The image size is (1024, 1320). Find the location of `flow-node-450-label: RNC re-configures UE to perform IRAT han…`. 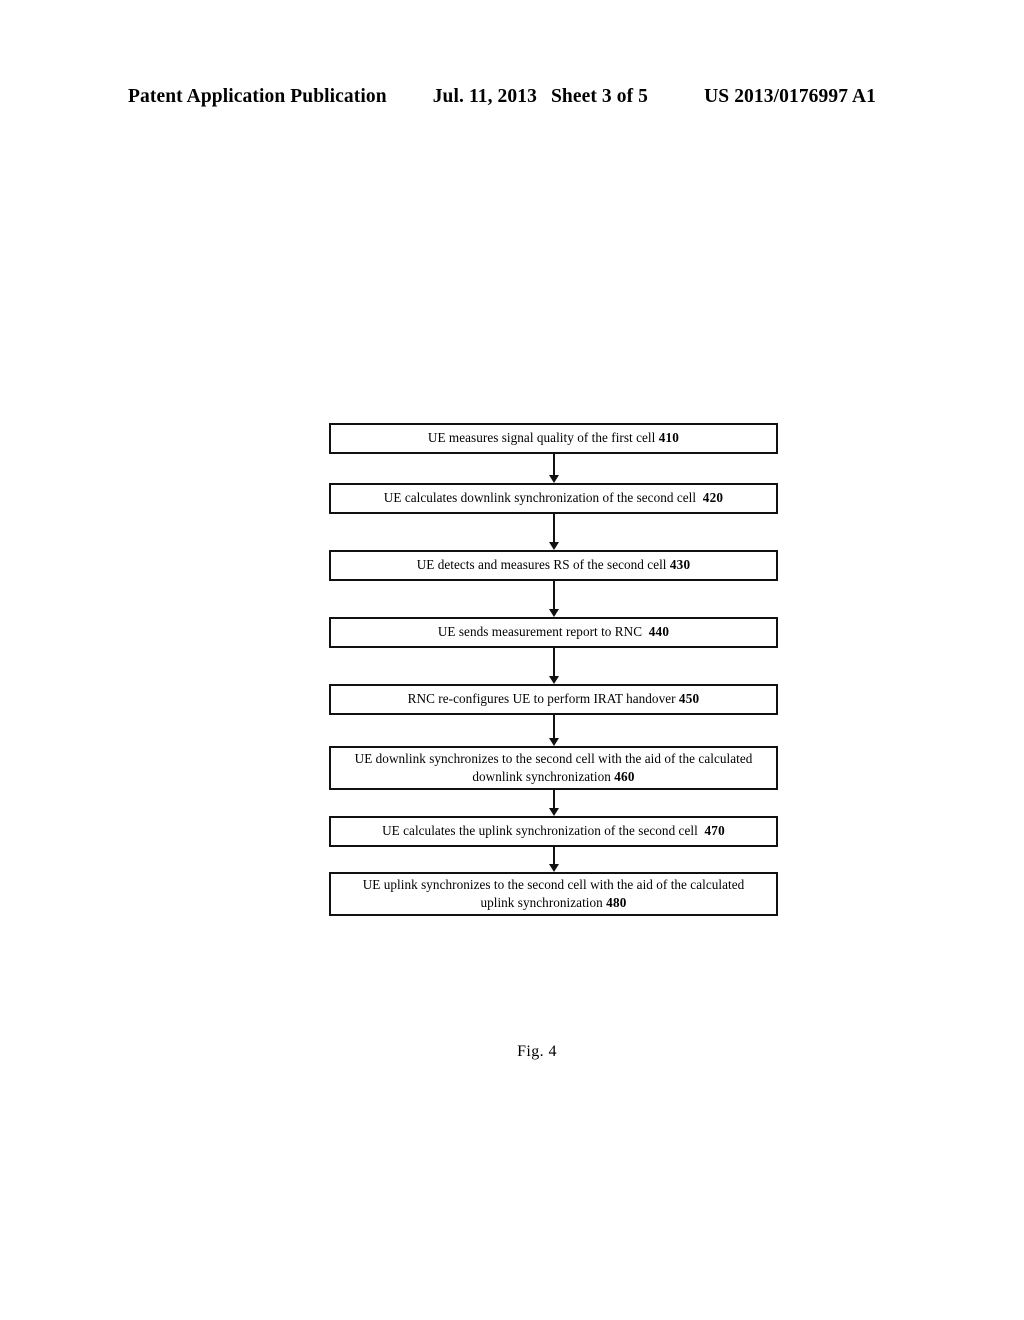

flow-node-450-label: RNC re-configures UE to perform IRAT han… is located at coordinates (553, 699).